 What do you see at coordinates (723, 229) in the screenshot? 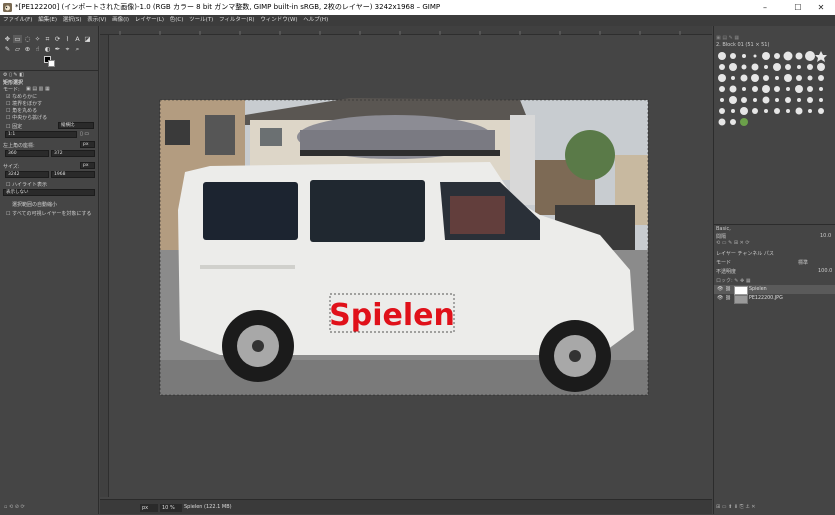
I see `brush-preset-select: Basic,` at bounding box center [723, 229].